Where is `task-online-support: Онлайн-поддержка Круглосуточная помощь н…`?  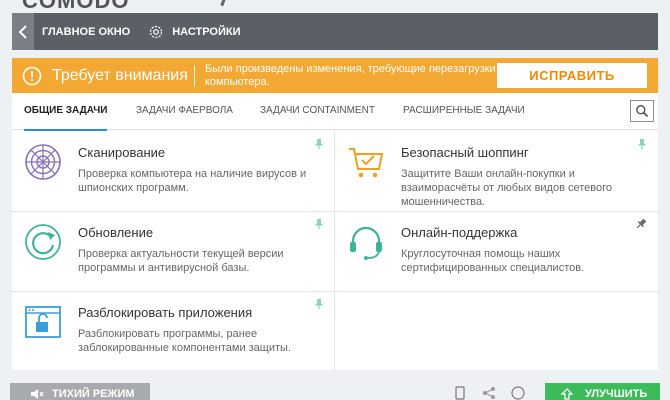 task-online-support: Онлайн-поддержка Круглосуточная помощь н… is located at coordinates (496, 251).